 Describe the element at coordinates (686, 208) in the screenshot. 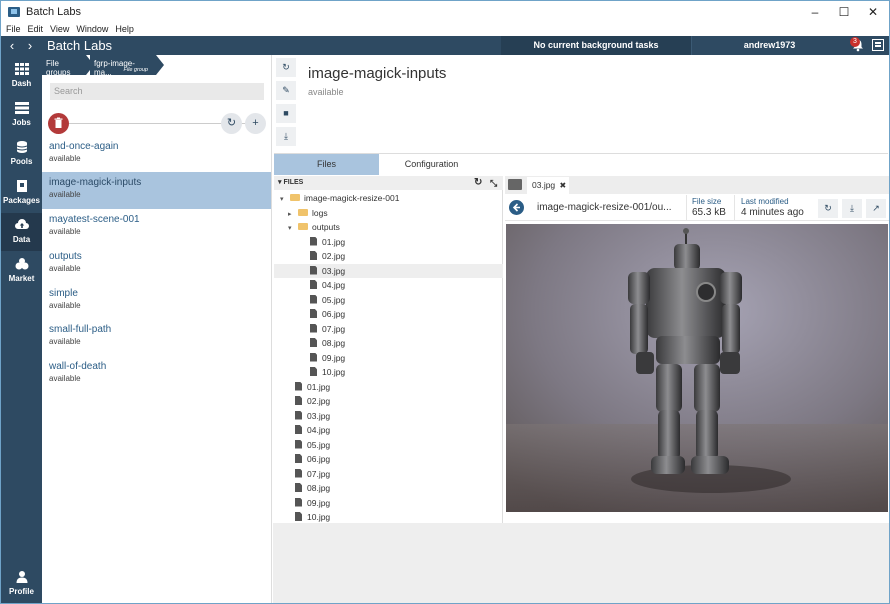

I see `divider` at that location.